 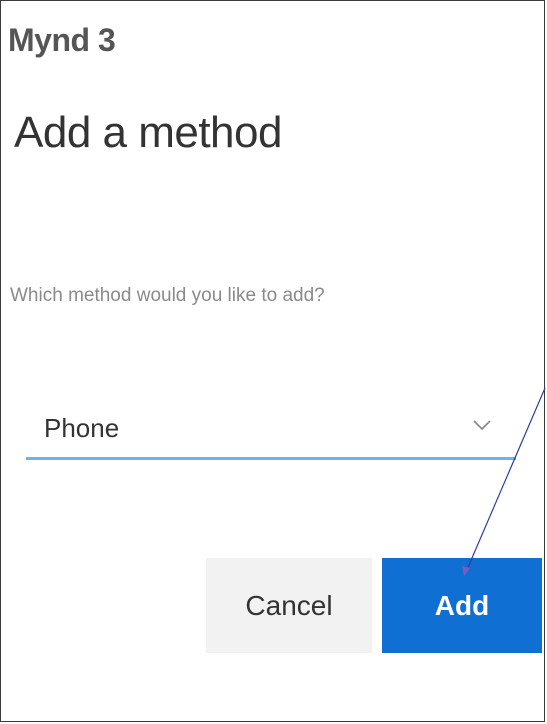 What do you see at coordinates (167, 295) in the screenshot?
I see `method-question-label: Which method would you like to add?` at bounding box center [167, 295].